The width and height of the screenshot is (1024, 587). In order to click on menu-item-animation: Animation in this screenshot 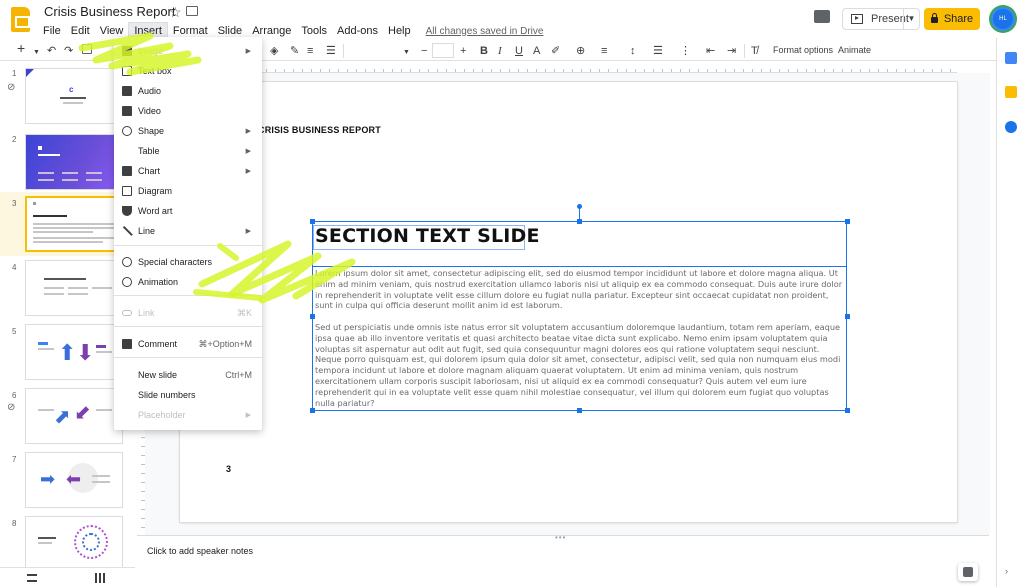, I will do `click(188, 282)`.